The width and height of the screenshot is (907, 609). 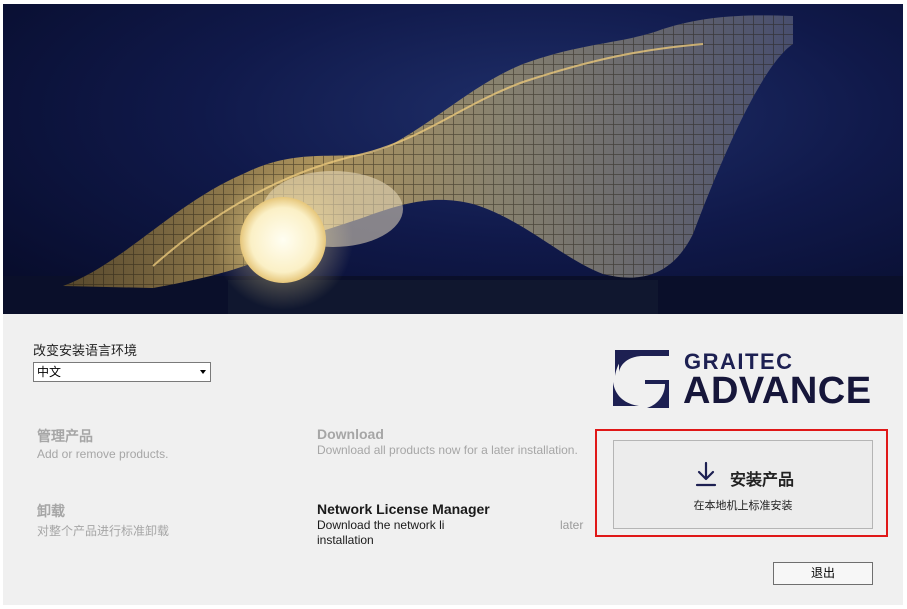 I want to click on uninstall-title: 卸载, so click(x=51, y=511).